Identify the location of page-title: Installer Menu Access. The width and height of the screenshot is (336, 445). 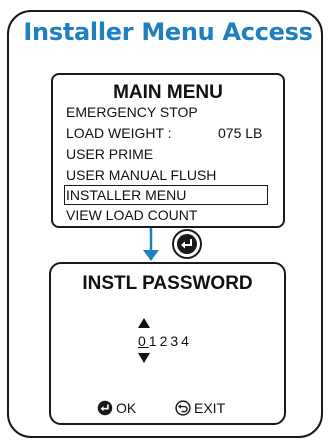
(168, 32).